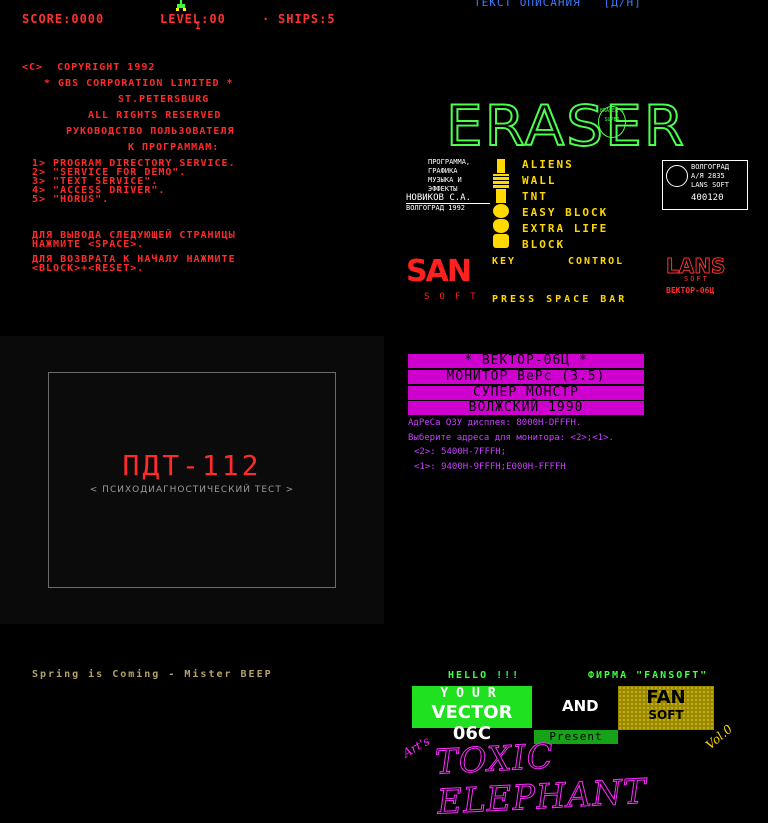 Image resolution: width=768 pixels, height=823 pixels. I want to click on arts-label: Art's, so click(416, 747).